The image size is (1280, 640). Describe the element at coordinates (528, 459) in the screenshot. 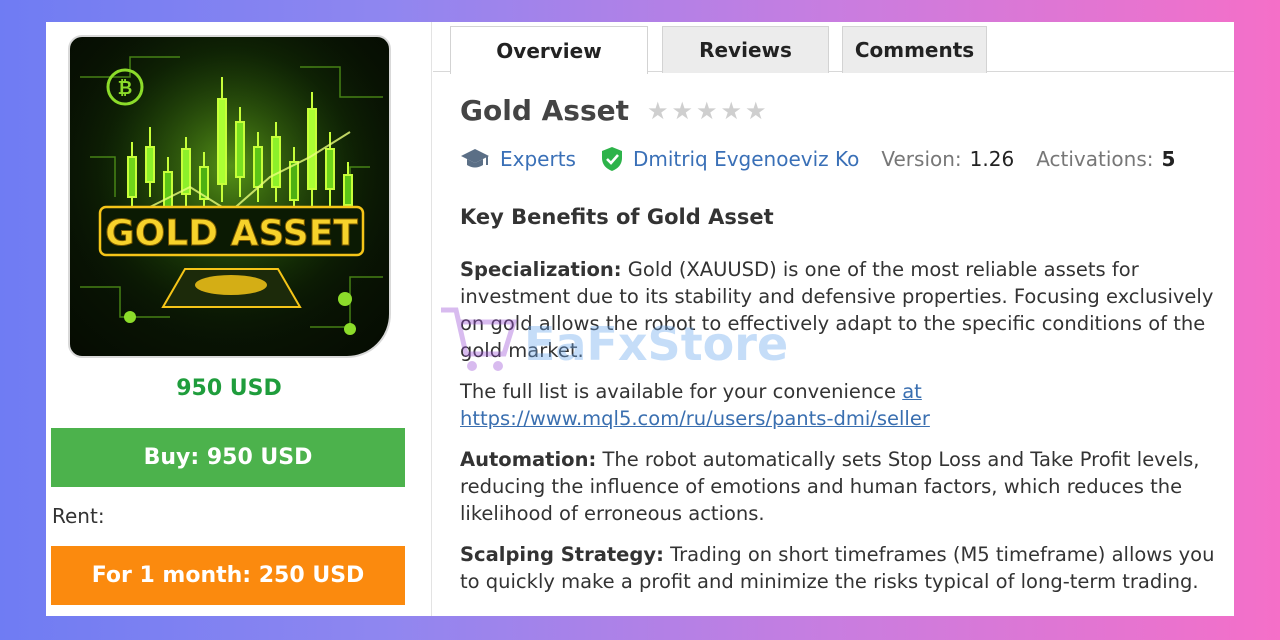

I see `automation-label: Automation:` at that location.